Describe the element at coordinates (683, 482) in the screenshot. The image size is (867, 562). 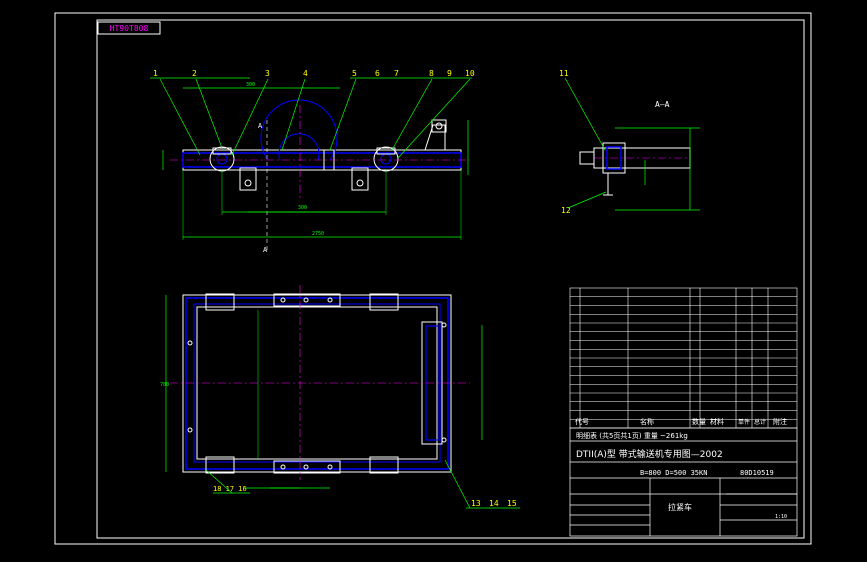
I see `title-block` at that location.